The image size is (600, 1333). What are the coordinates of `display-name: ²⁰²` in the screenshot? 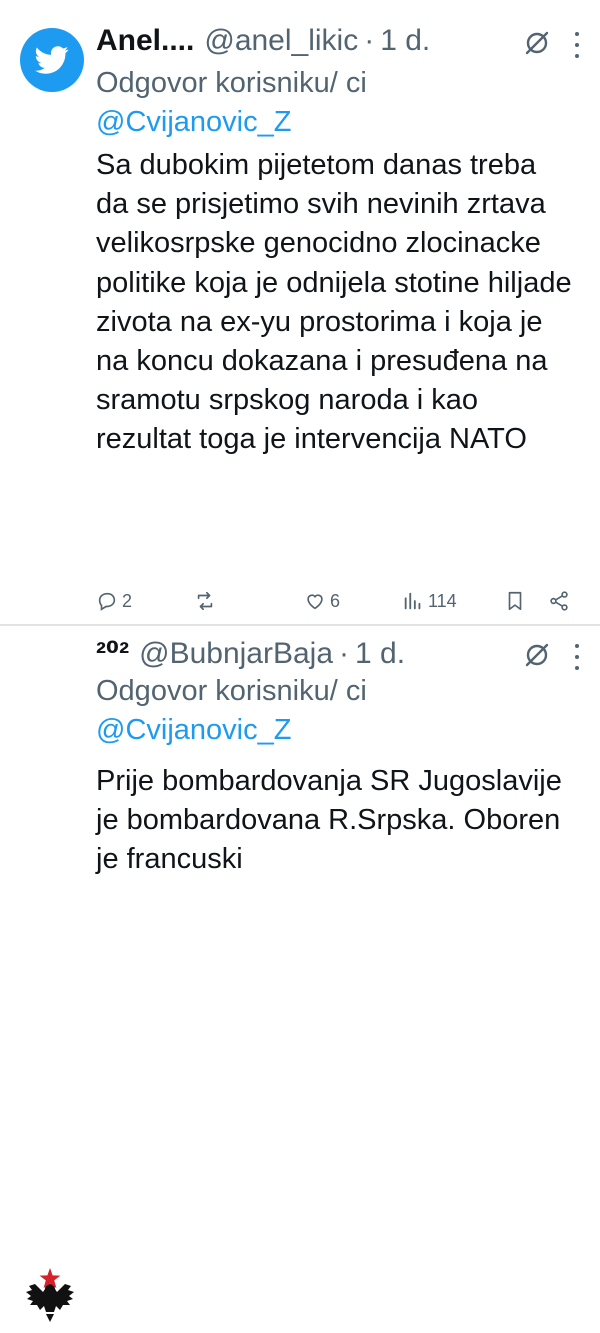 It's located at (112, 653).